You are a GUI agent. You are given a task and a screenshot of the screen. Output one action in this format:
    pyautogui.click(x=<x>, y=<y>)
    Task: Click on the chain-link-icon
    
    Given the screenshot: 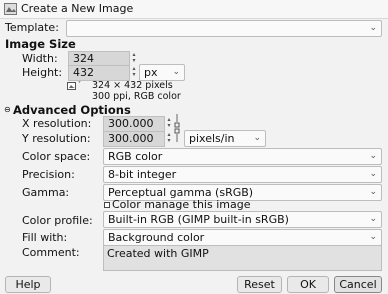 What is the action you would take?
    pyautogui.click(x=177, y=128)
    